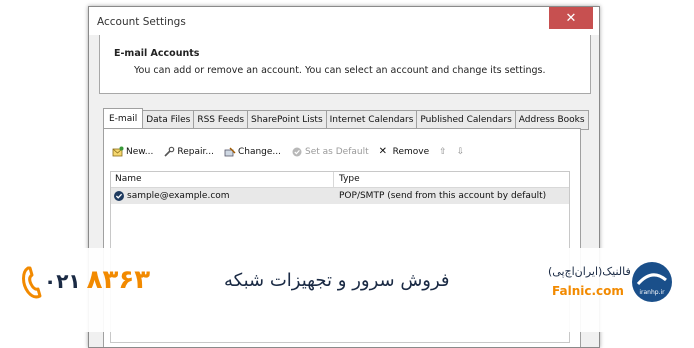 This screenshot has height=348, width=694. Describe the element at coordinates (411, 152) in the screenshot. I see `remove-label: Remove` at that location.